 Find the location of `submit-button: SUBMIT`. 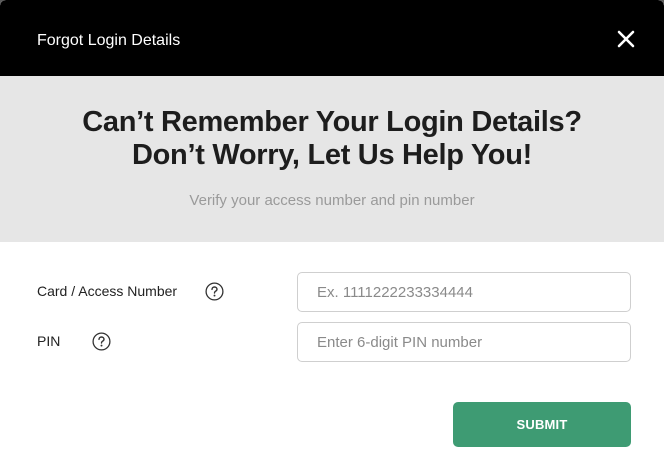

submit-button: SUBMIT is located at coordinates (542, 424).